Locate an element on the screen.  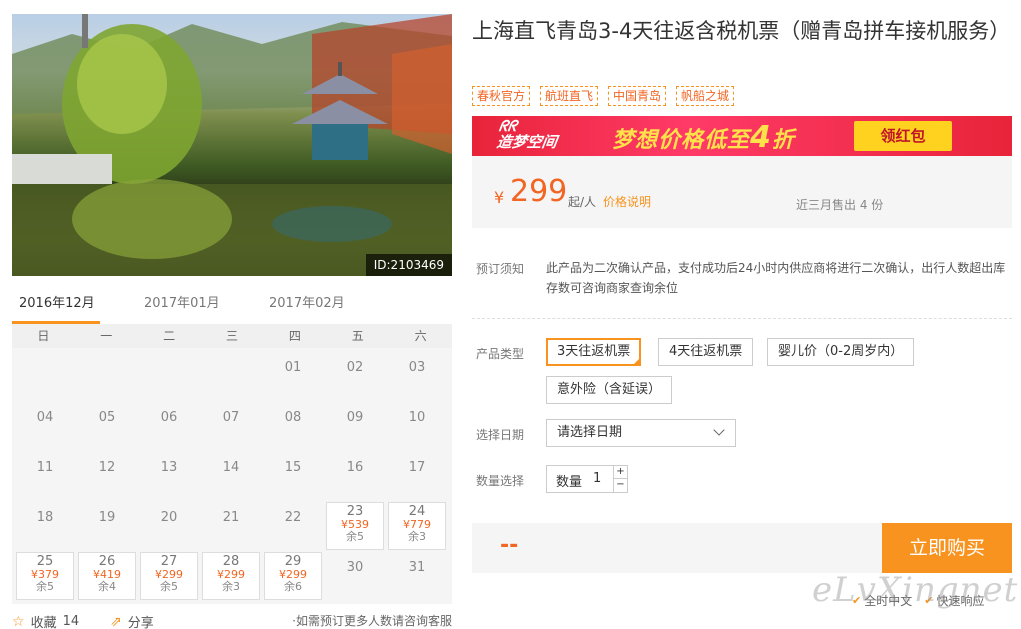
tag-item: 中国青岛 is located at coordinates (637, 96).